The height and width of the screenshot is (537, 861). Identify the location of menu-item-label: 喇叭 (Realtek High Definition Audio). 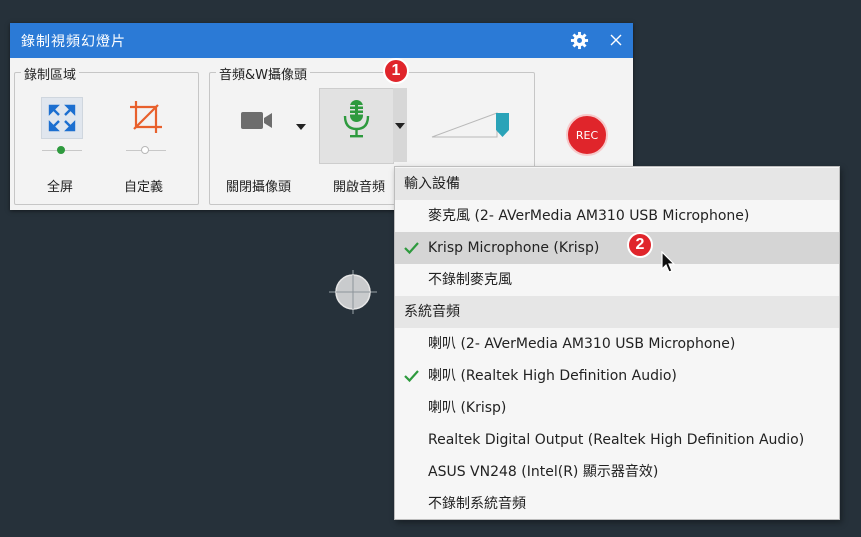
(552, 376).